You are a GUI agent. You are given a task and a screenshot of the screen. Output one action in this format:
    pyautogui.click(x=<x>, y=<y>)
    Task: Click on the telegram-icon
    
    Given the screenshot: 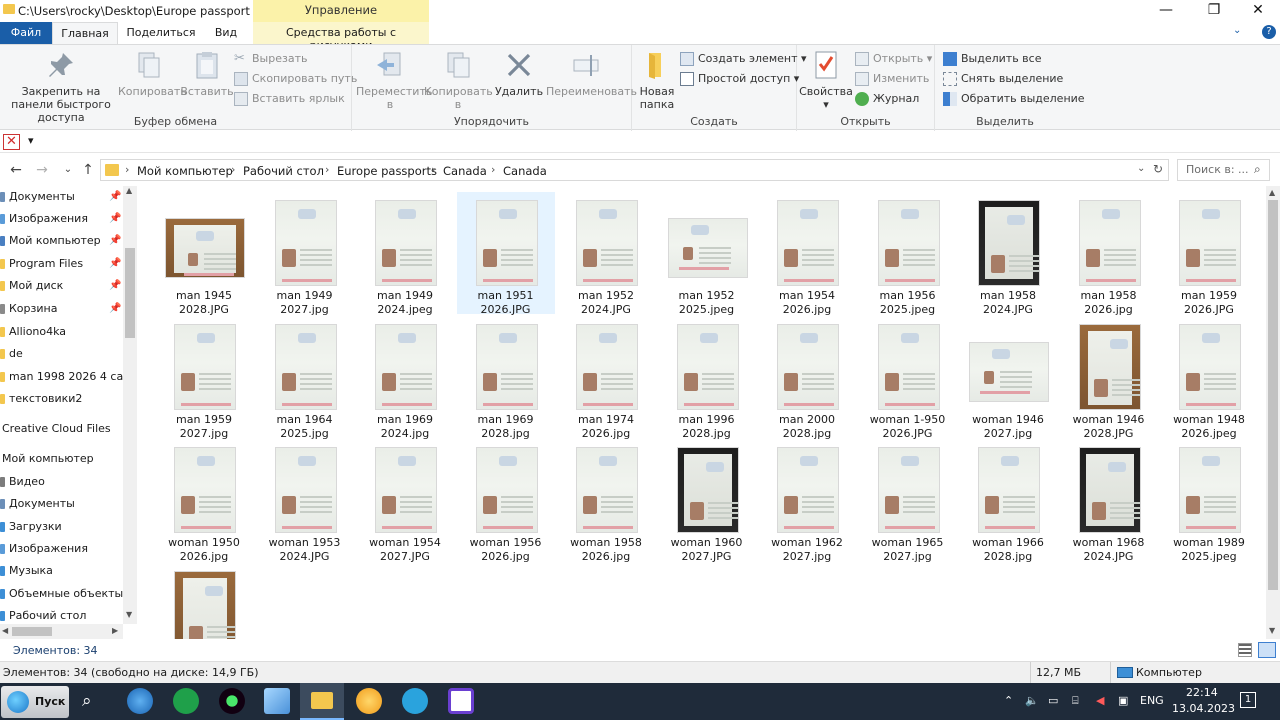 What is the action you would take?
    pyautogui.click(x=415, y=701)
    